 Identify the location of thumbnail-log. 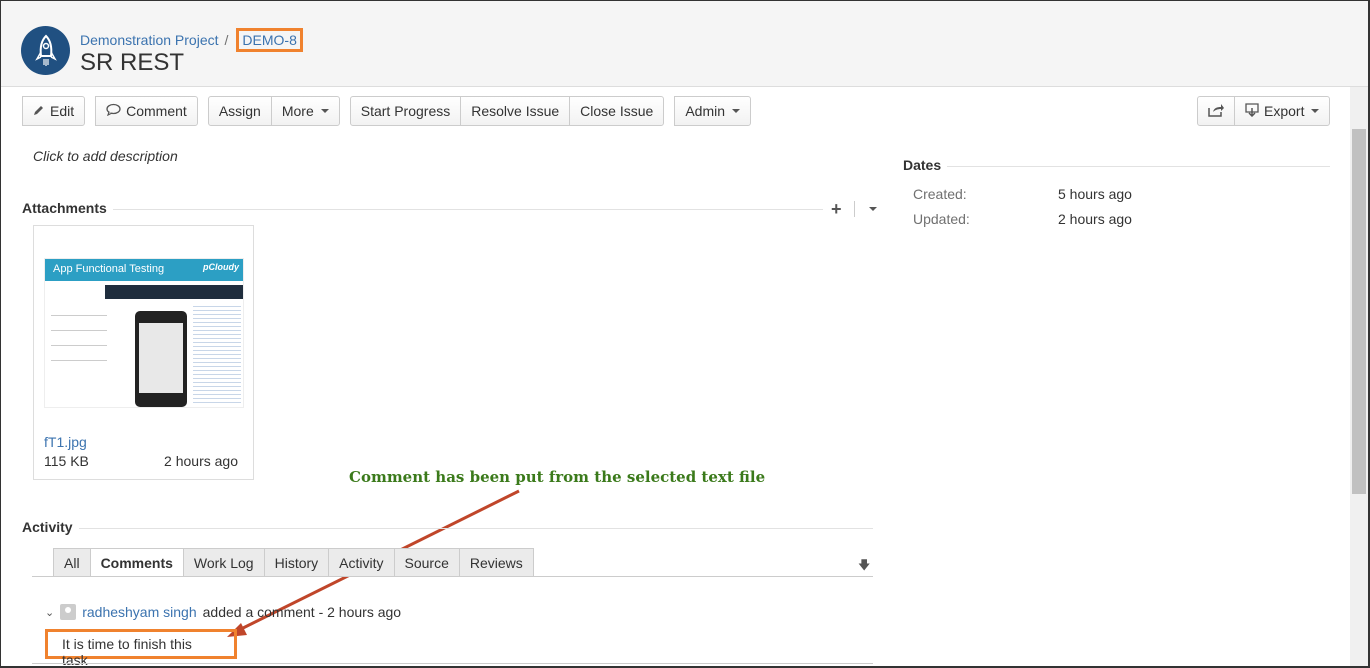
(217, 353).